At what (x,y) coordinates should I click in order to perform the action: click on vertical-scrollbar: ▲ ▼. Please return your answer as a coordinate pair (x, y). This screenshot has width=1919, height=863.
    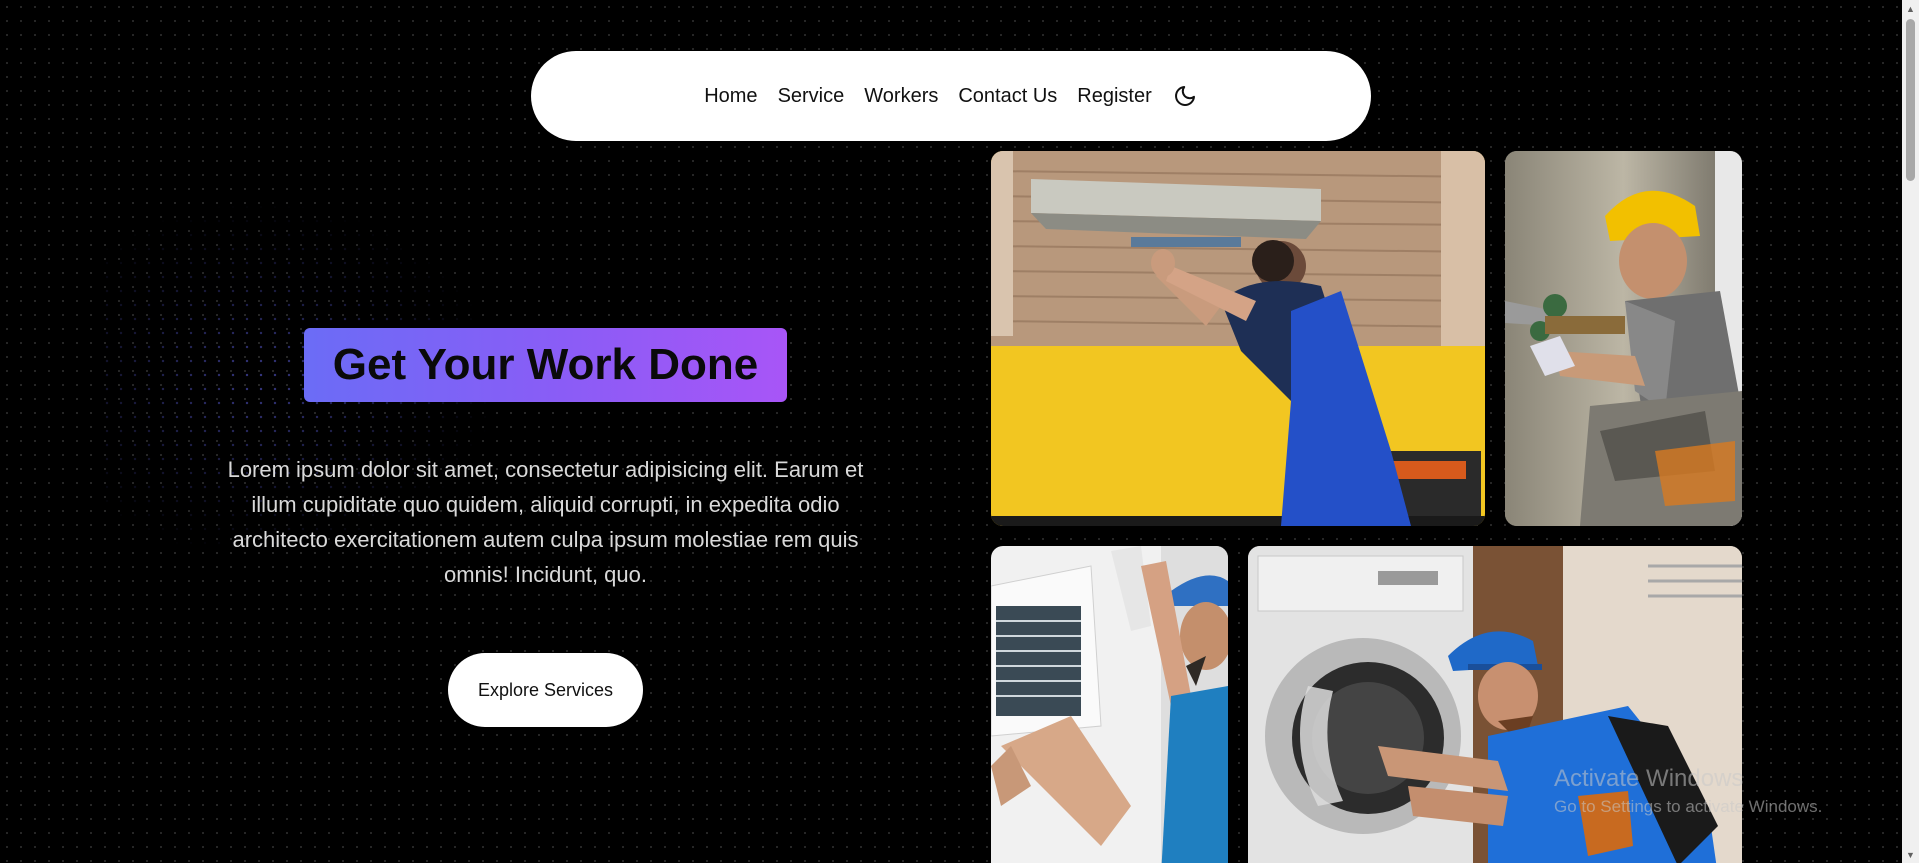
    Looking at the image, I should click on (1910, 431).